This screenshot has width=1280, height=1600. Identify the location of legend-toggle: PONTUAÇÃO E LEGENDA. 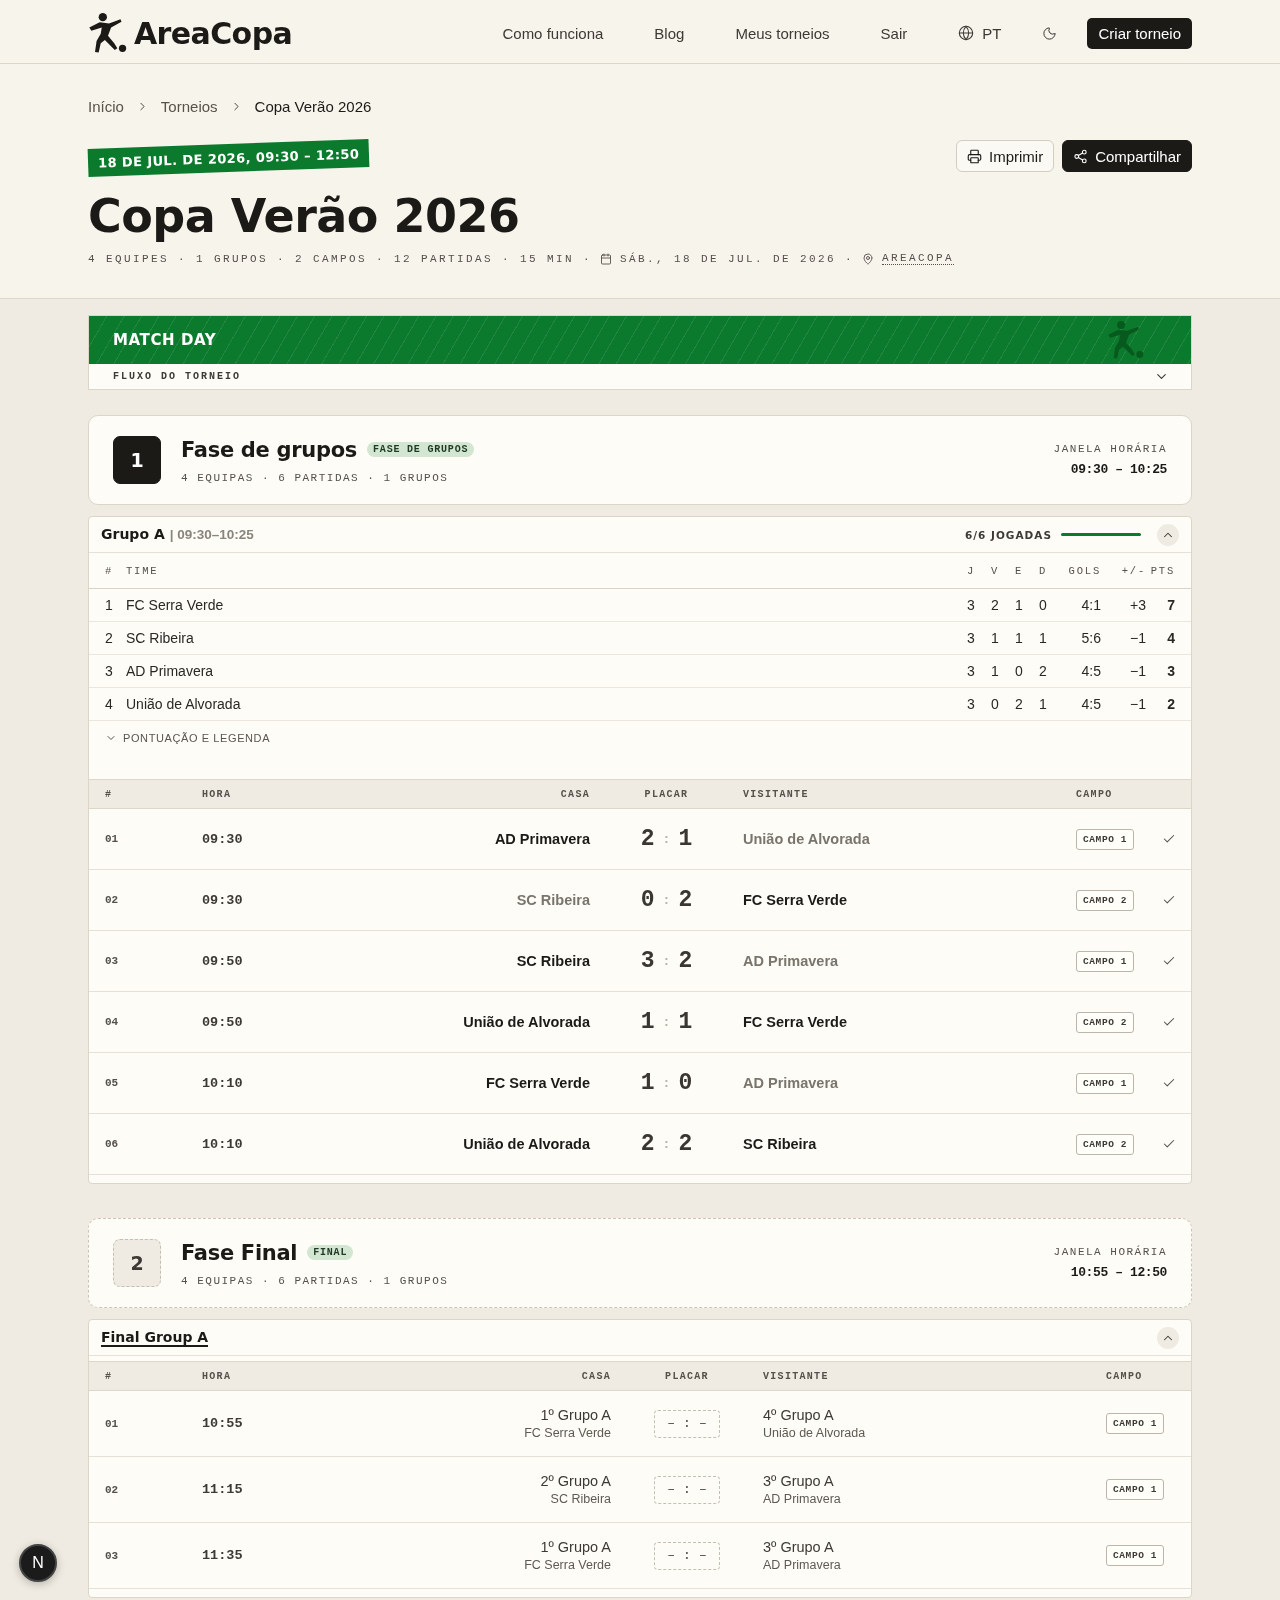
(188, 738).